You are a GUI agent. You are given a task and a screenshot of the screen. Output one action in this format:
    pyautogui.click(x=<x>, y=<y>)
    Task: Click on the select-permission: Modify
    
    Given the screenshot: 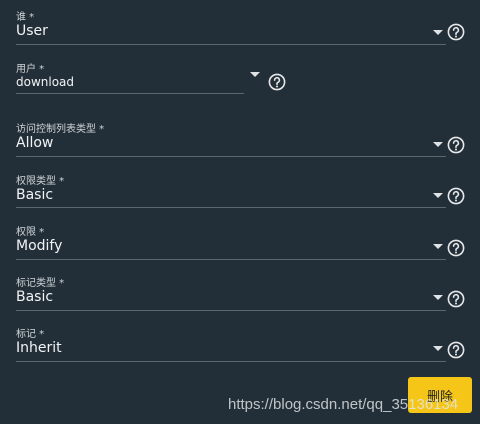 What is the action you would take?
    pyautogui.click(x=39, y=246)
    